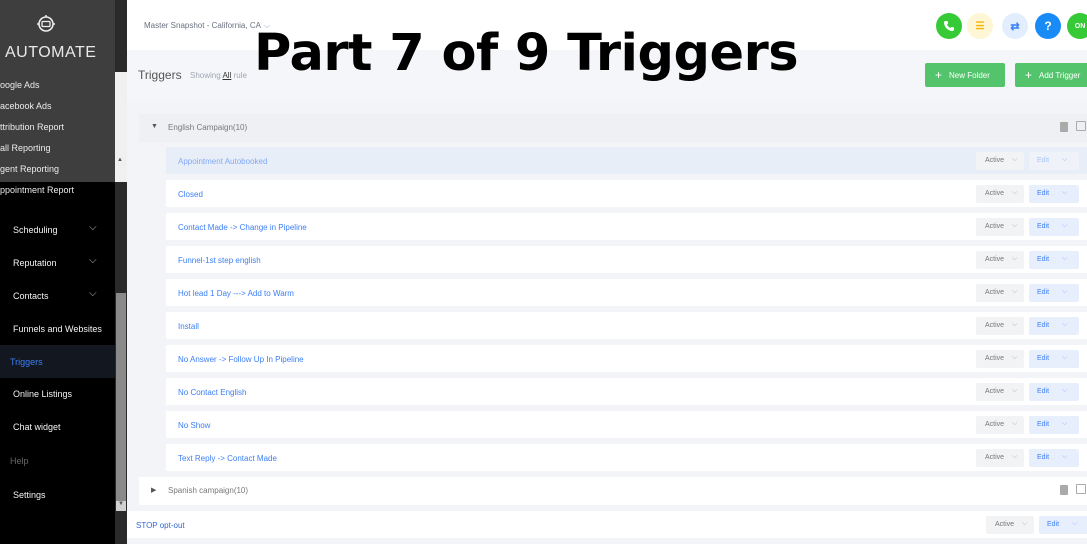  I want to click on scrollbar-thumb, so click(121, 397).